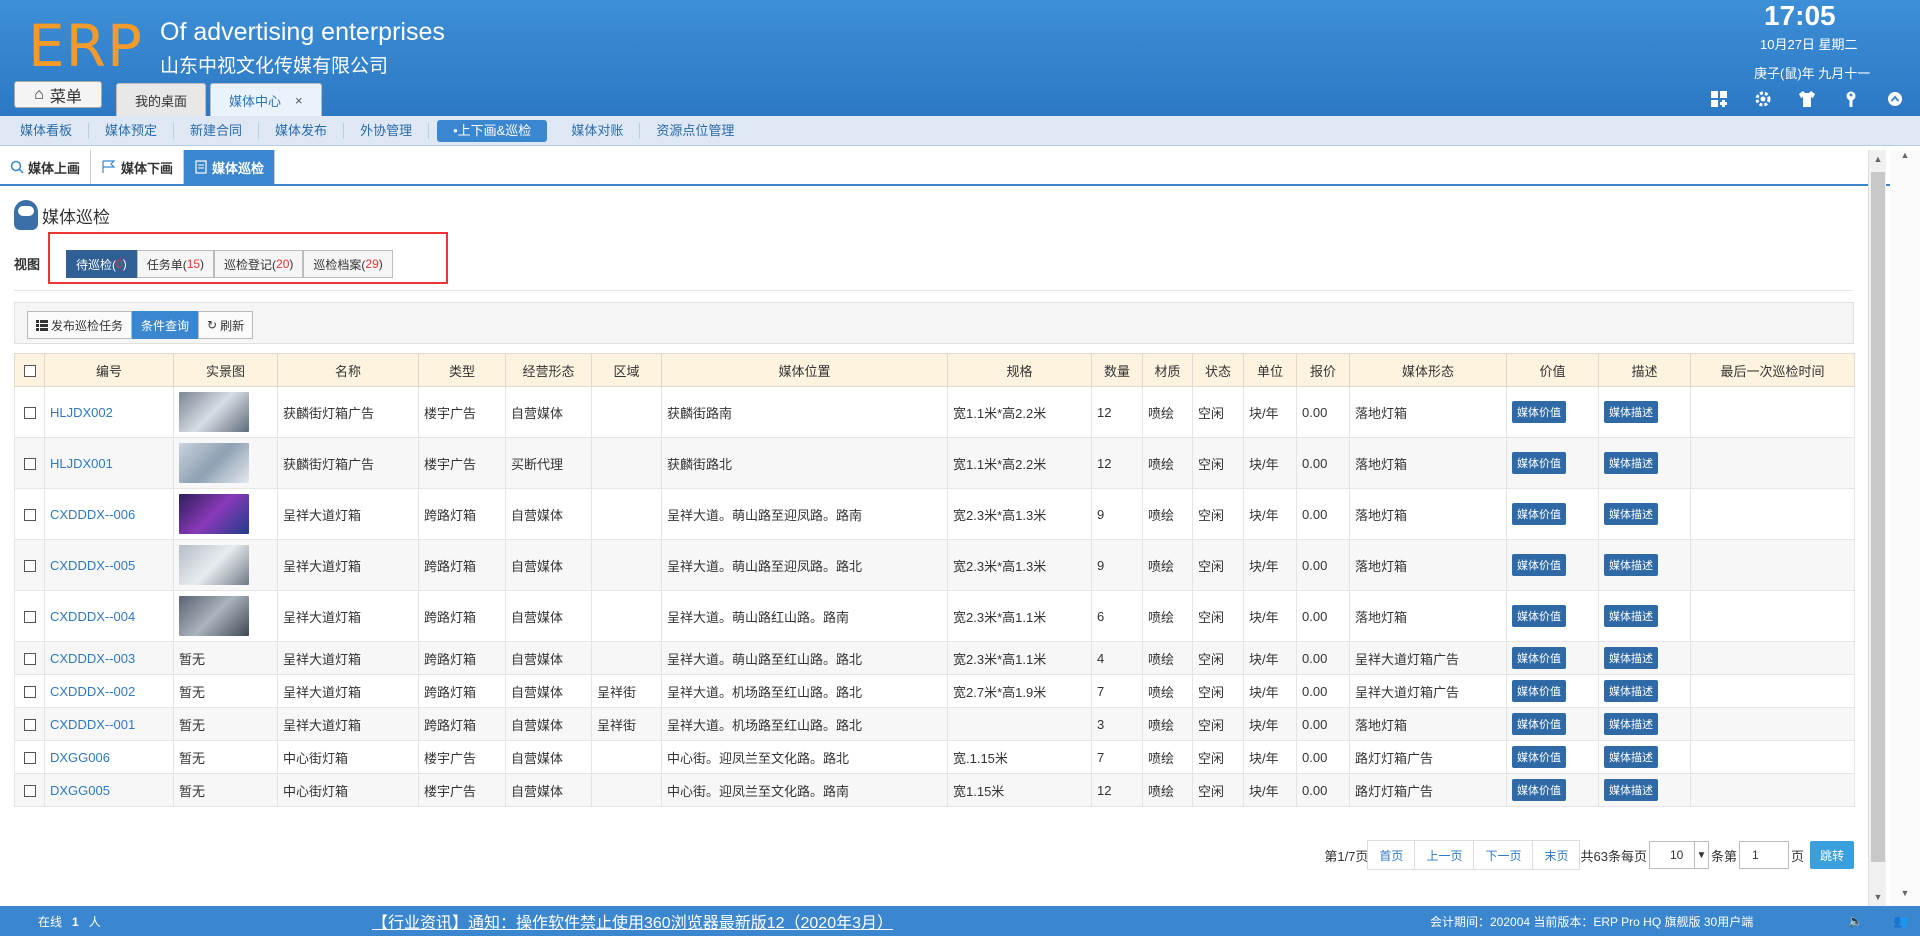 The width and height of the screenshot is (1920, 936). I want to click on last-page-button: 末页, so click(1556, 855).